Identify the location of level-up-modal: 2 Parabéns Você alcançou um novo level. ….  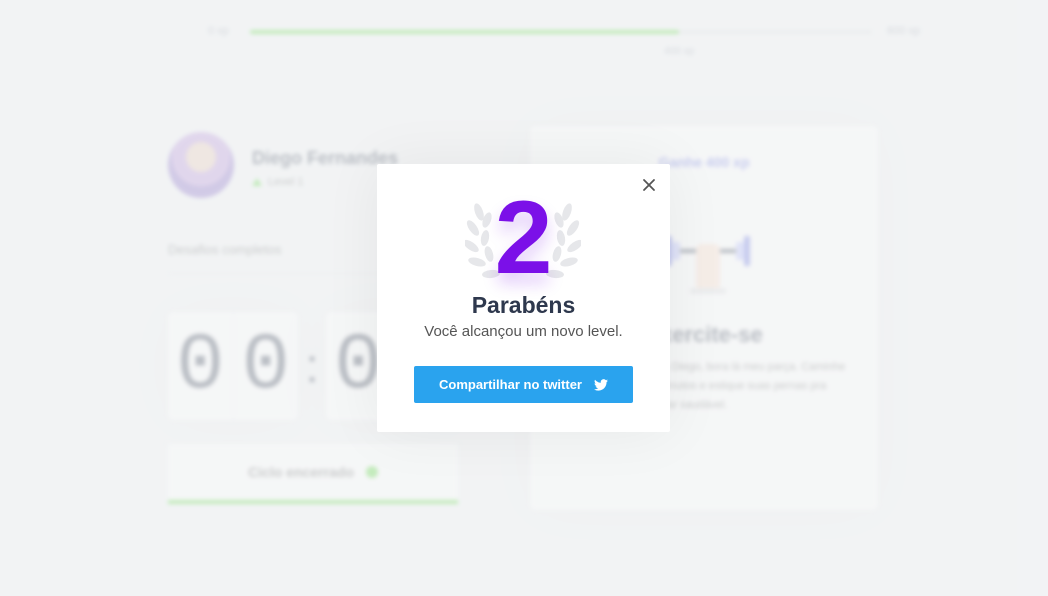
(523, 298).